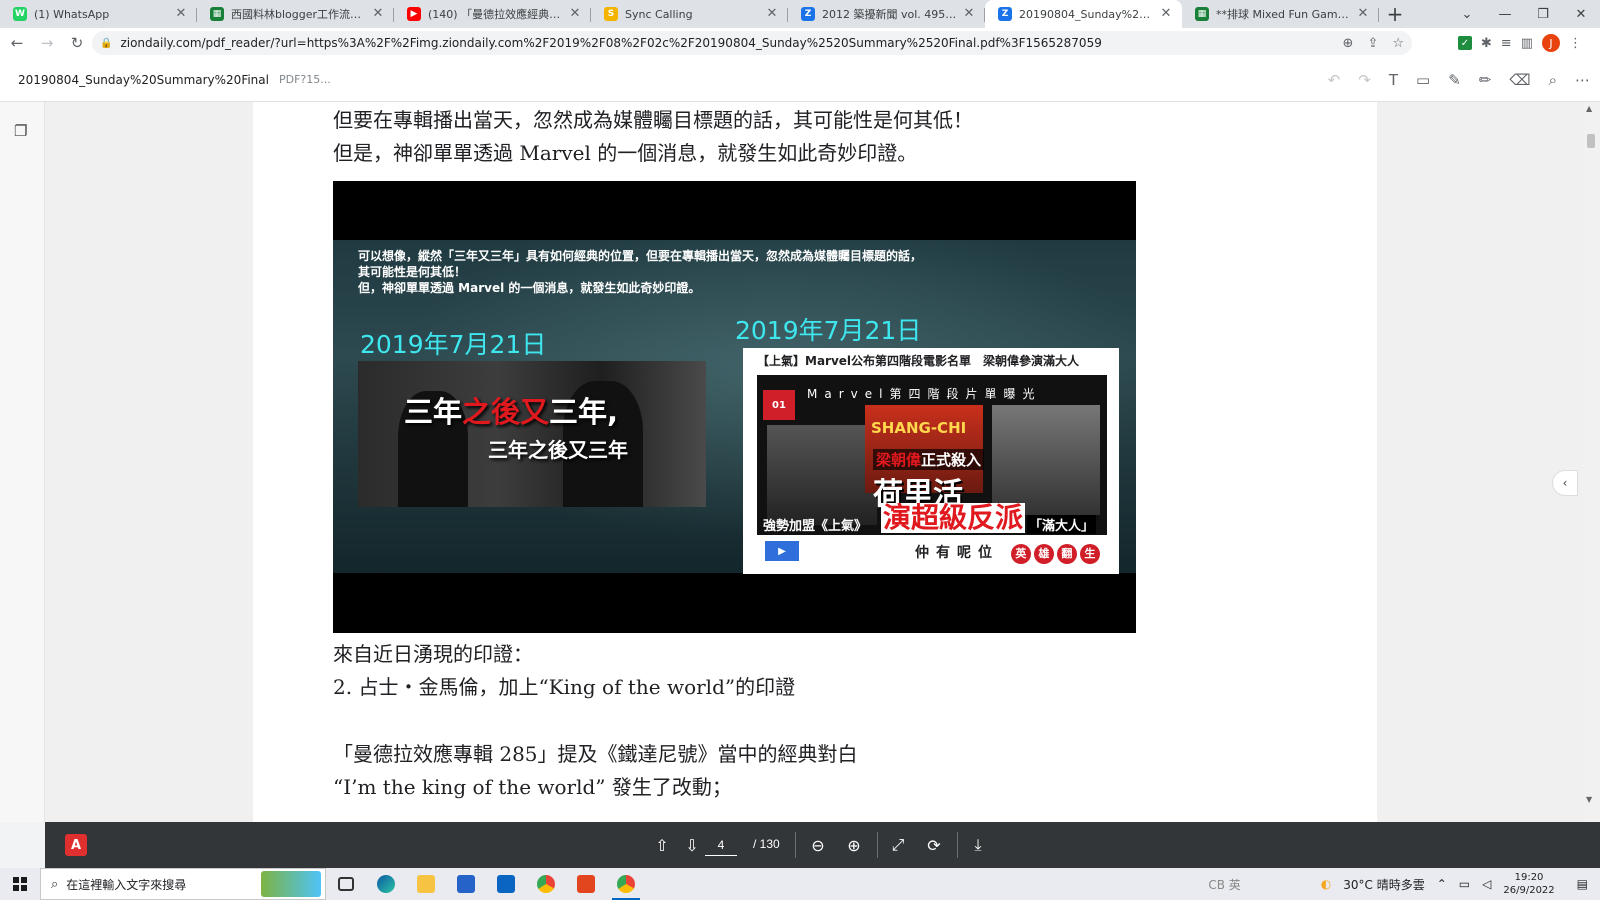 The image size is (1600, 900). What do you see at coordinates (1464, 884) in the screenshot?
I see `network-icon: ▭` at bounding box center [1464, 884].